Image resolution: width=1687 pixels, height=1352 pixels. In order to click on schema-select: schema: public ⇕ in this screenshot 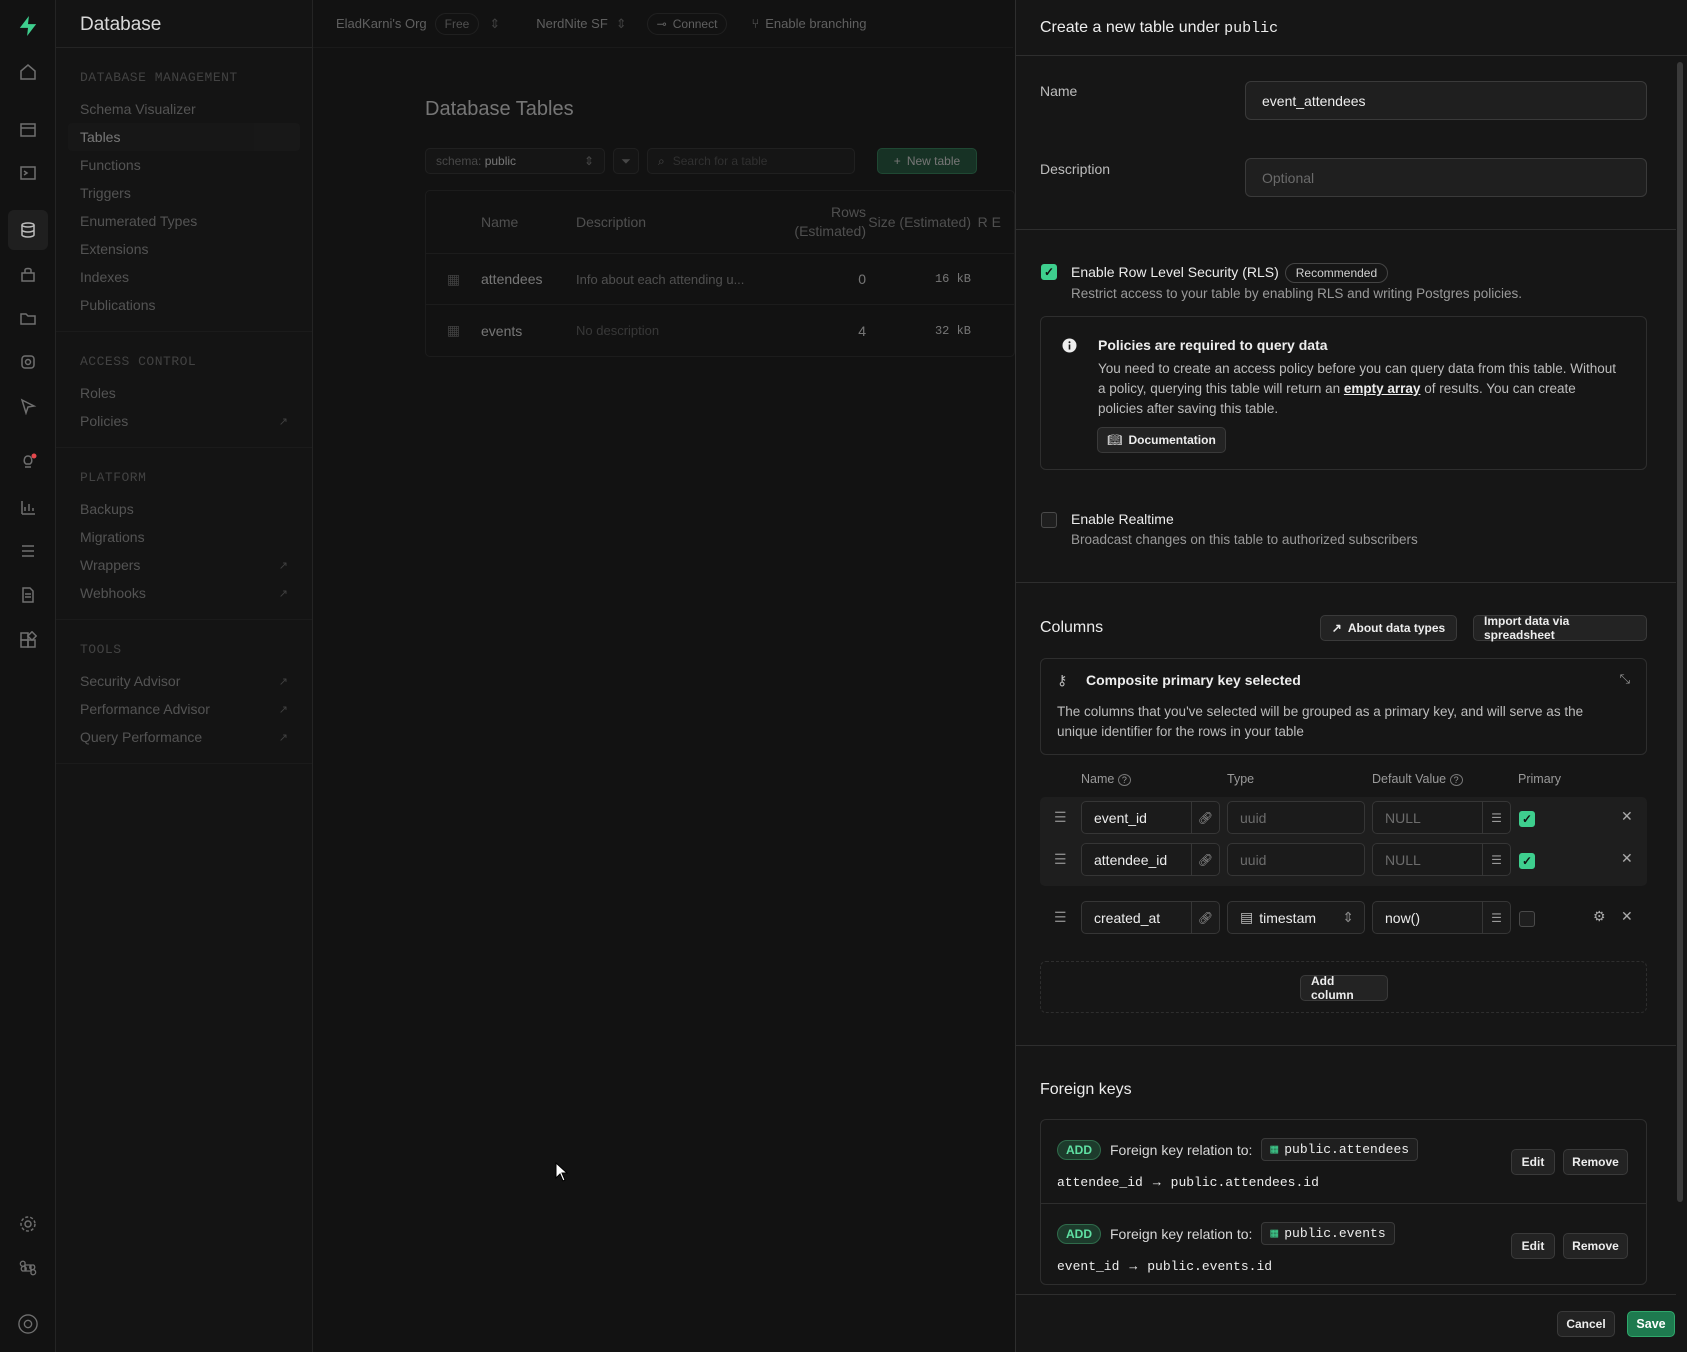, I will do `click(515, 161)`.